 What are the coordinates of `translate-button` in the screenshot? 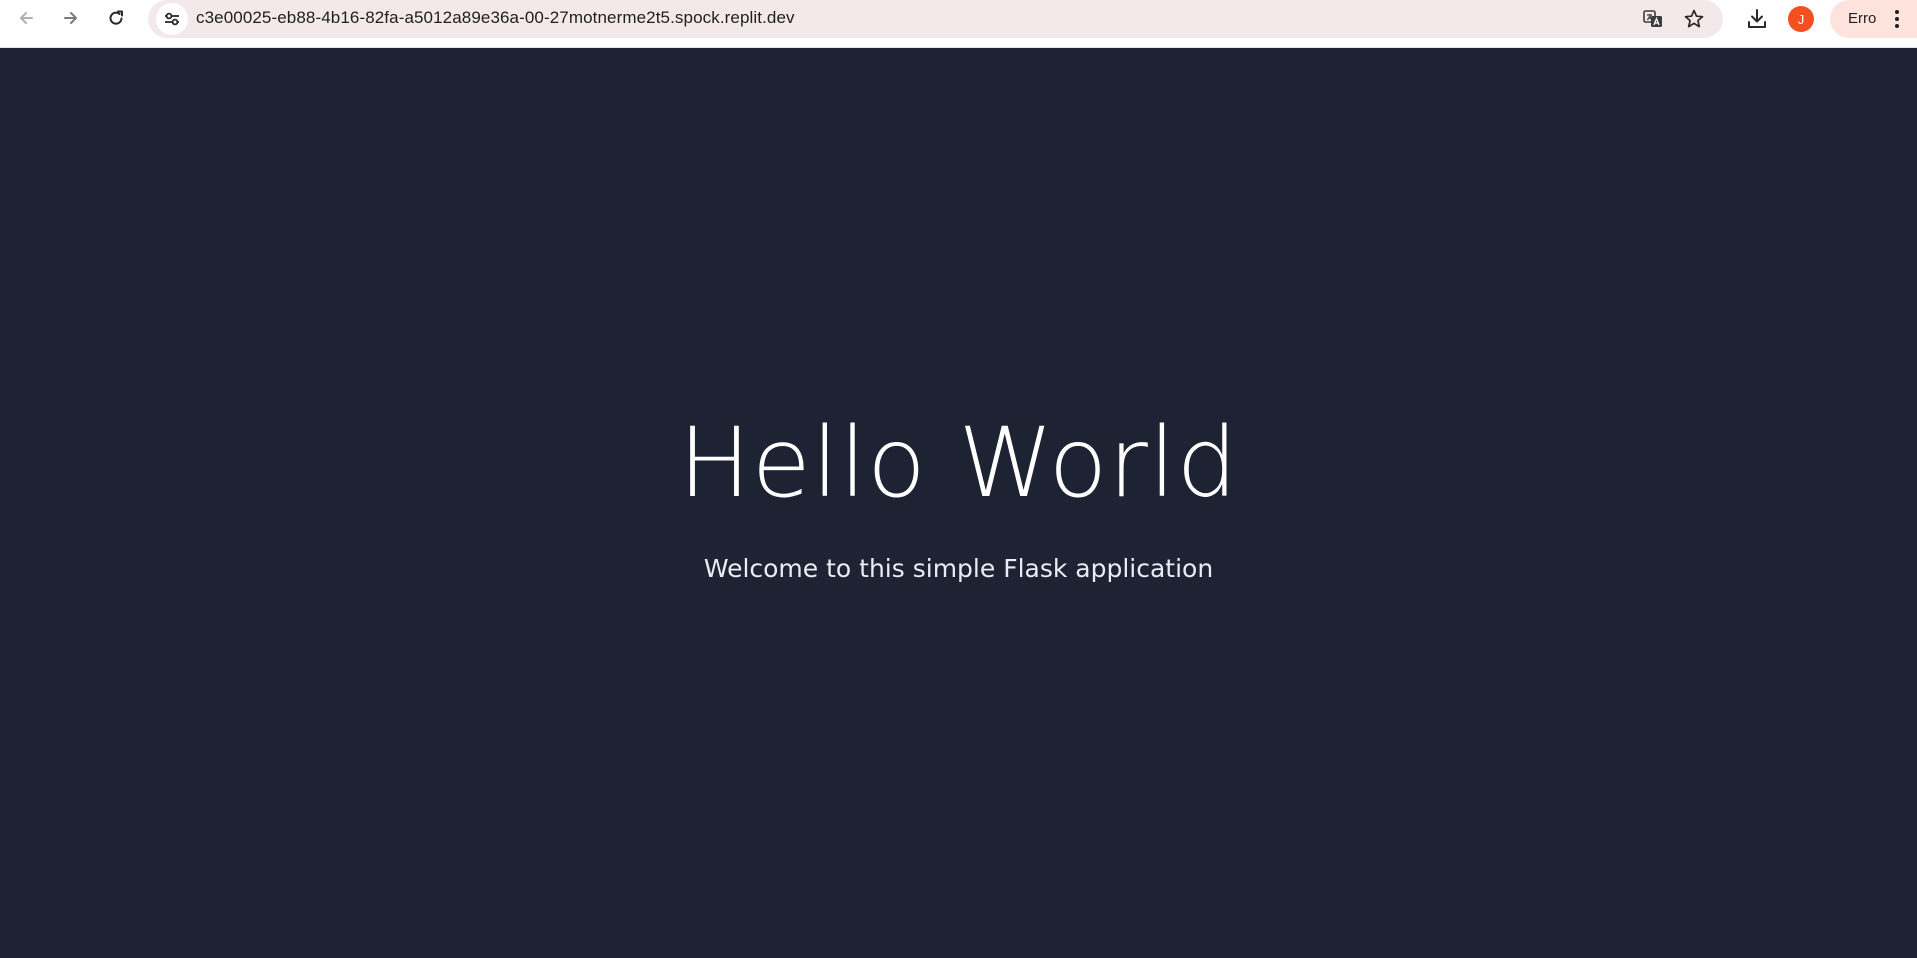 It's located at (1653, 19).